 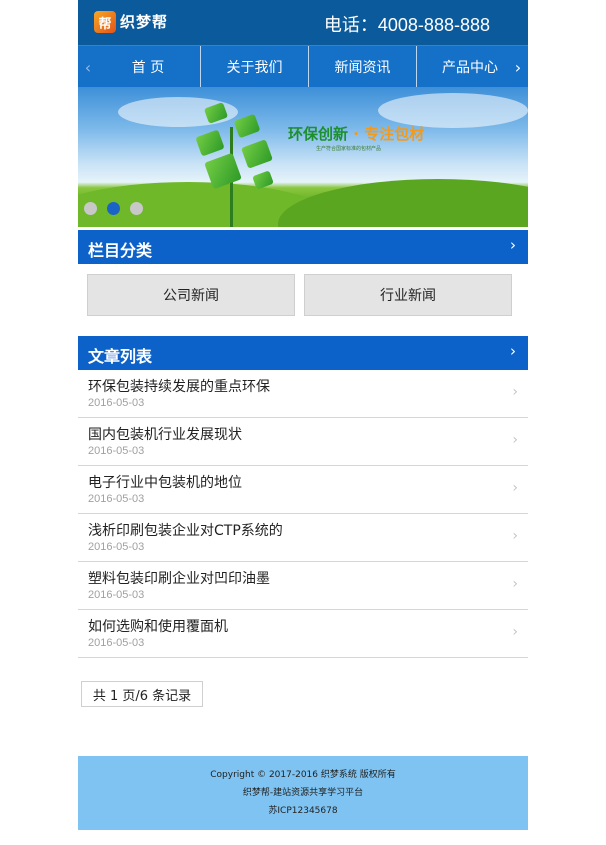 What do you see at coordinates (142, 694) in the screenshot?
I see `pagination-info: 共 1 页/6 条记录` at bounding box center [142, 694].